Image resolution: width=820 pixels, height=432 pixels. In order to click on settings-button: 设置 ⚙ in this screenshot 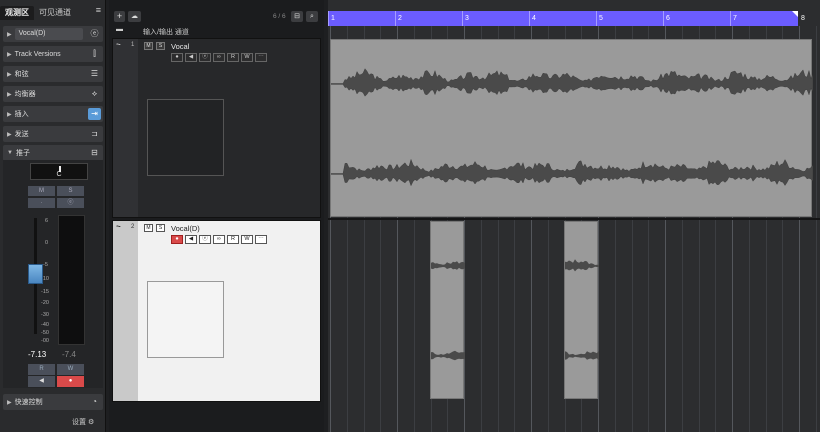, I will do `click(83, 422)`.